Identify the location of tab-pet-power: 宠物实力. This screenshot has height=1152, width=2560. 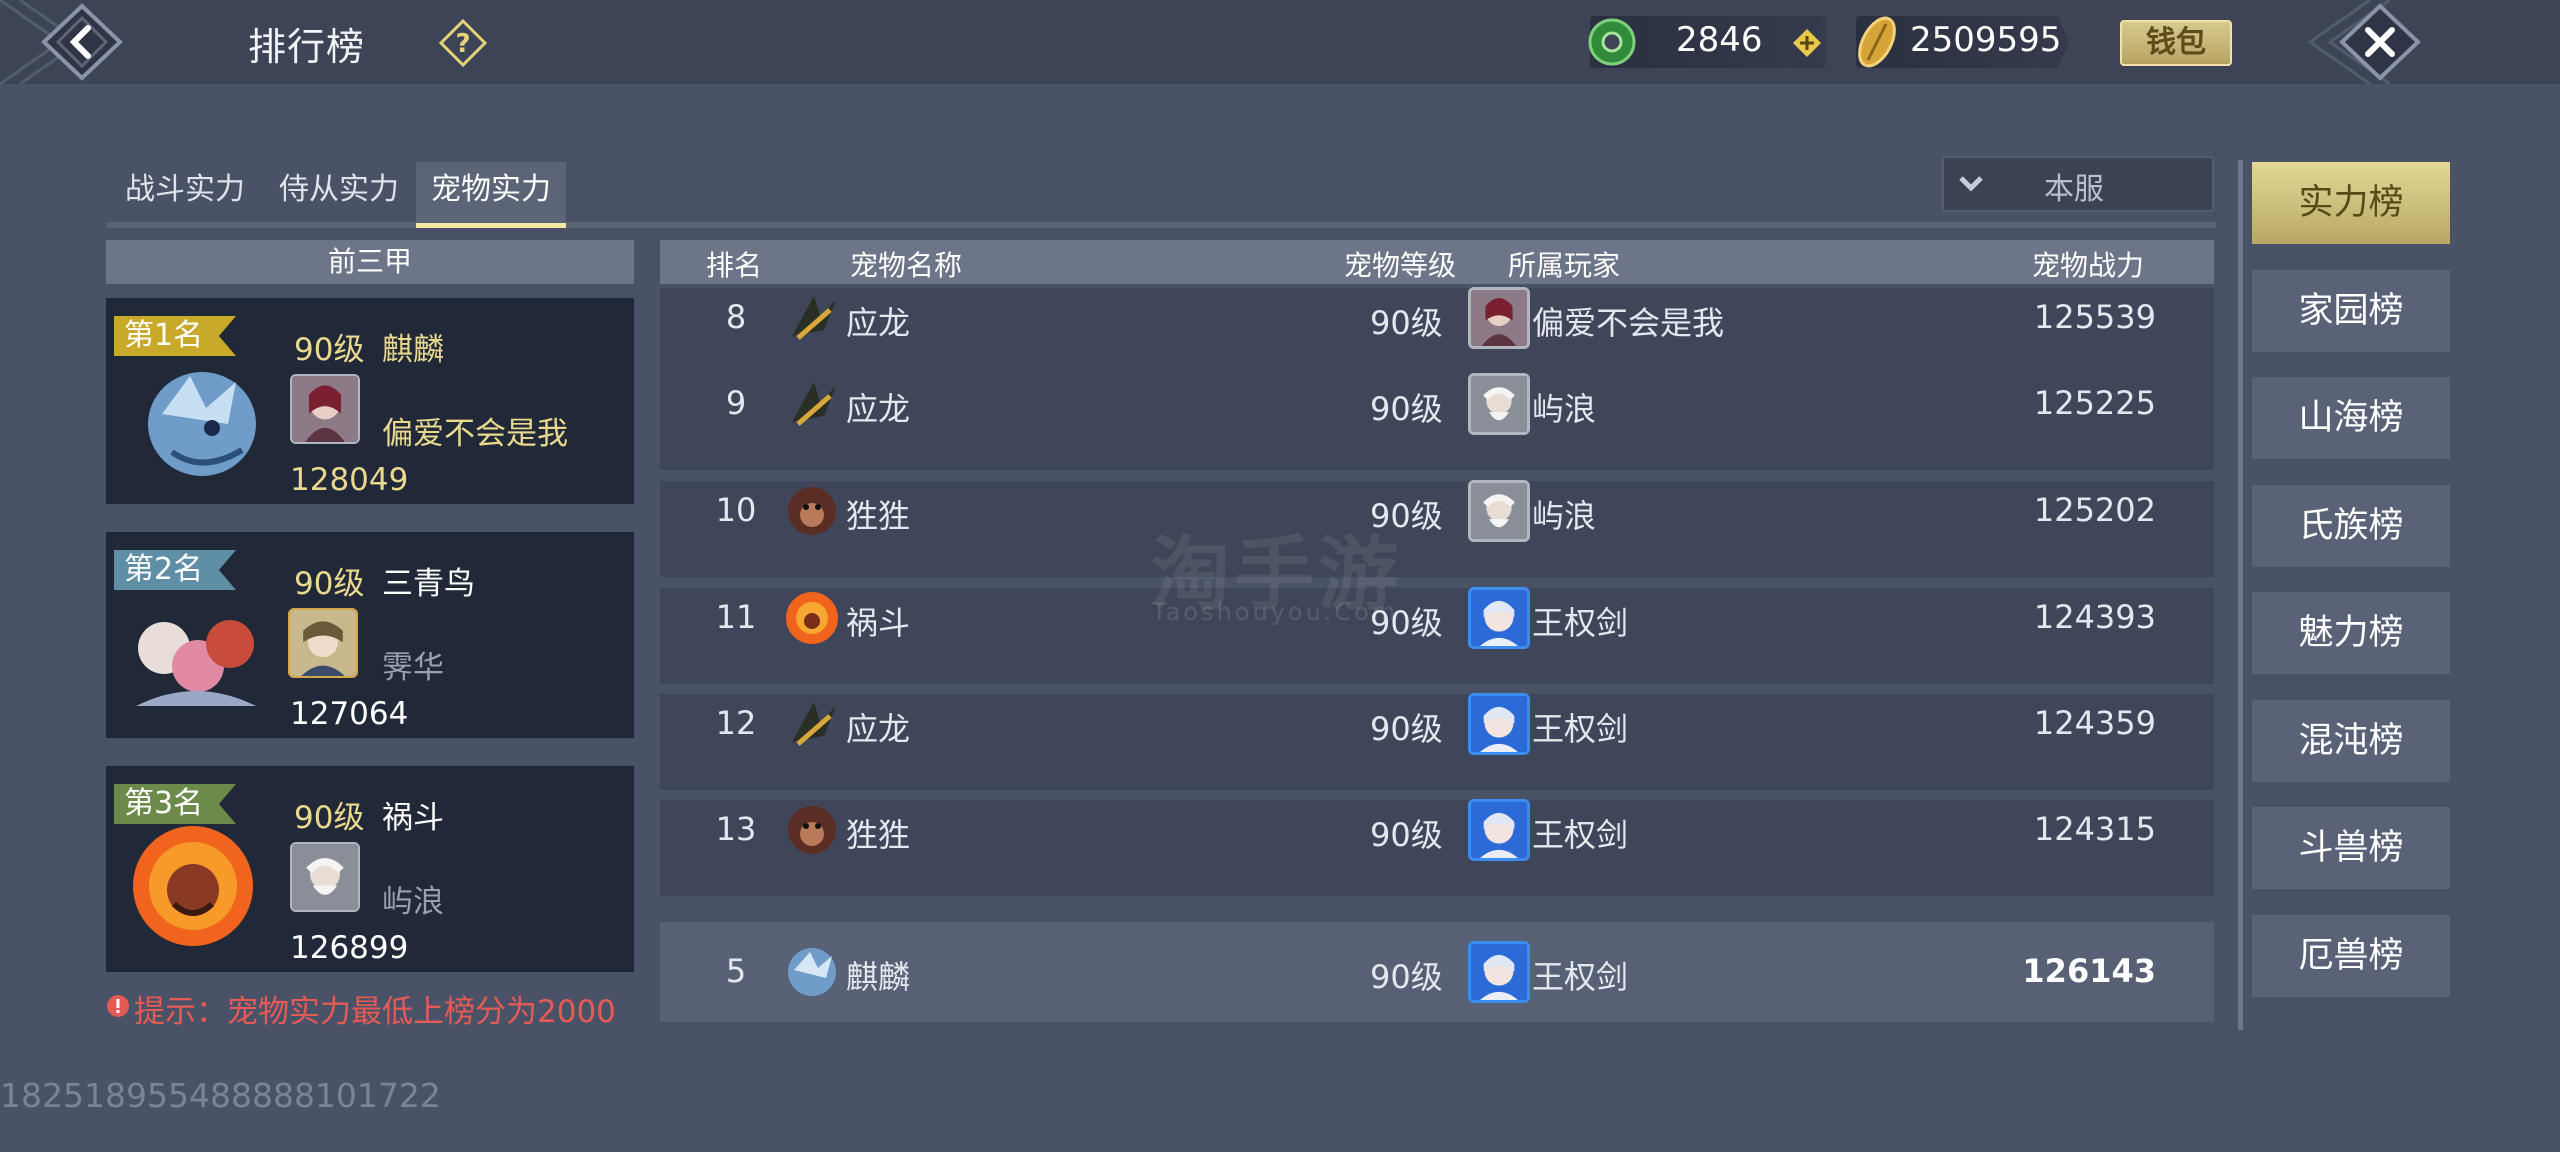
(491, 195).